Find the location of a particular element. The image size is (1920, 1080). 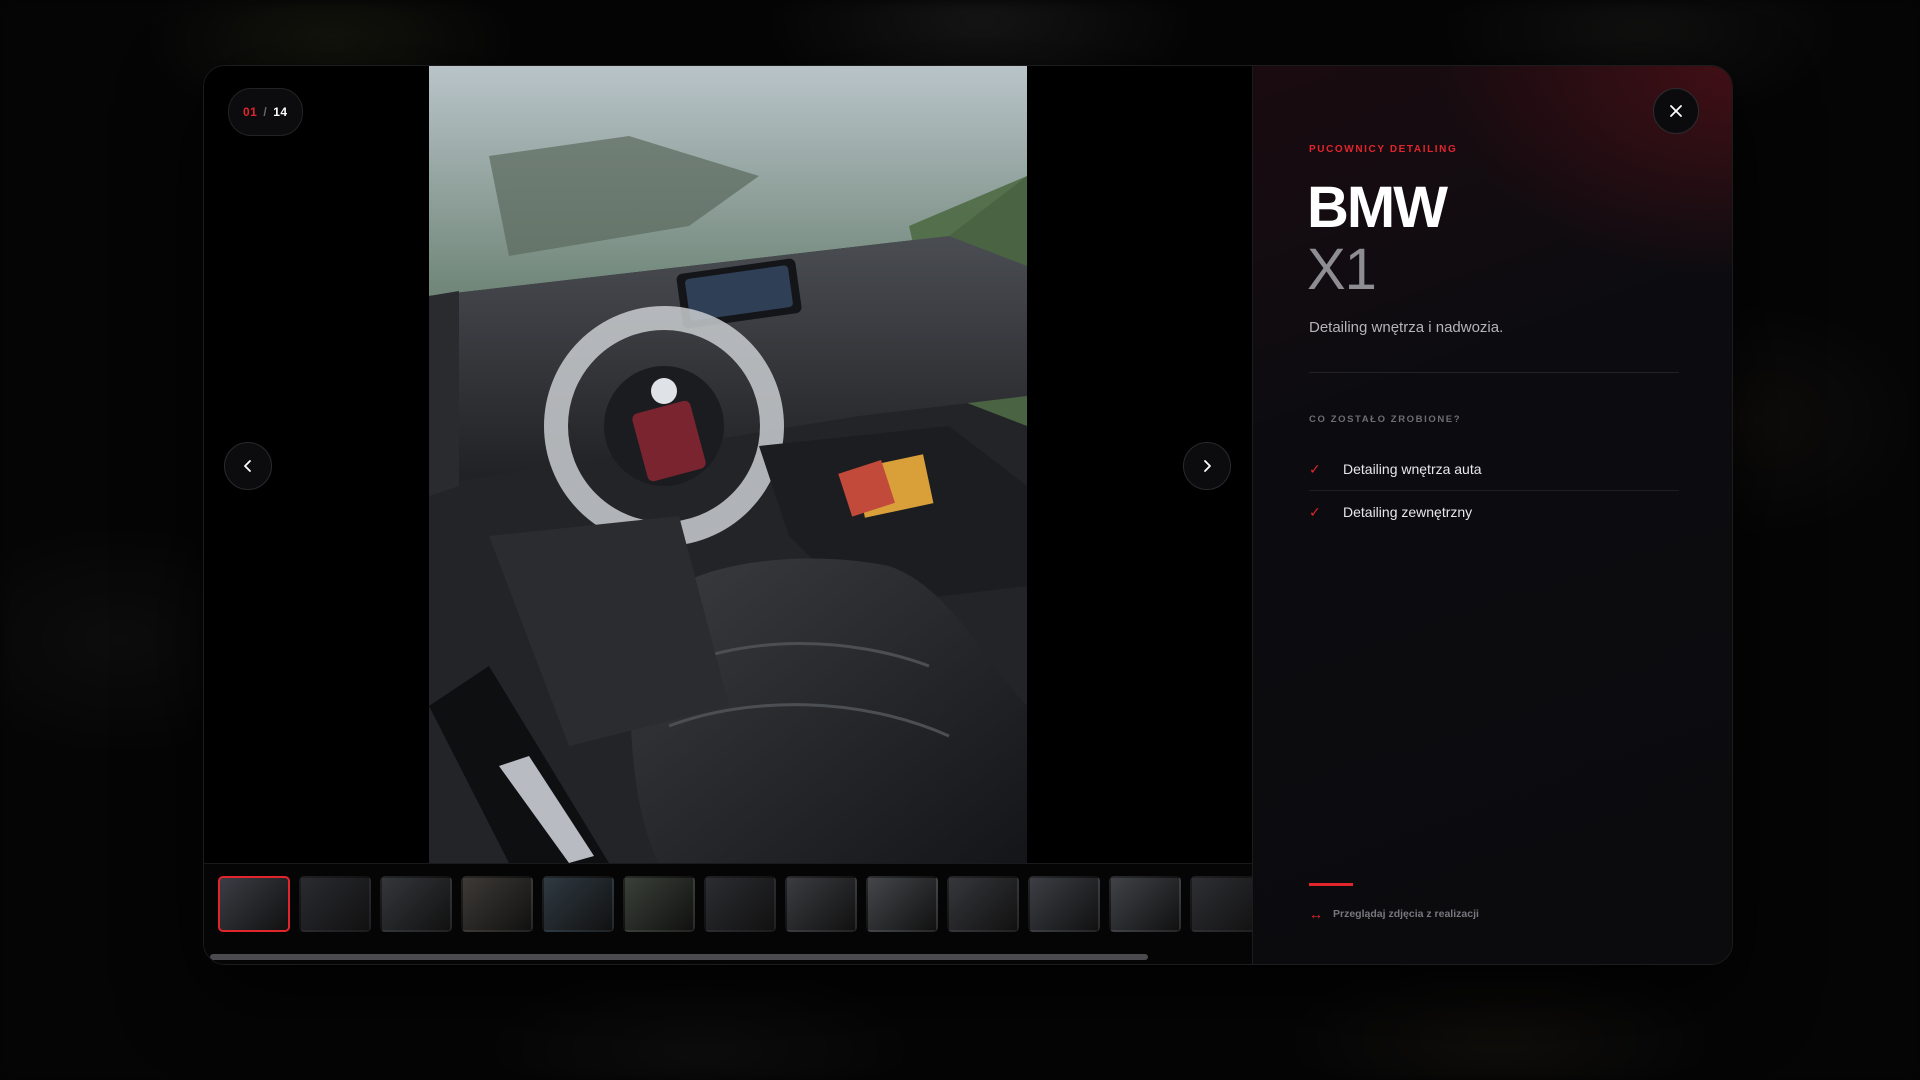

divider is located at coordinates (1494, 372).